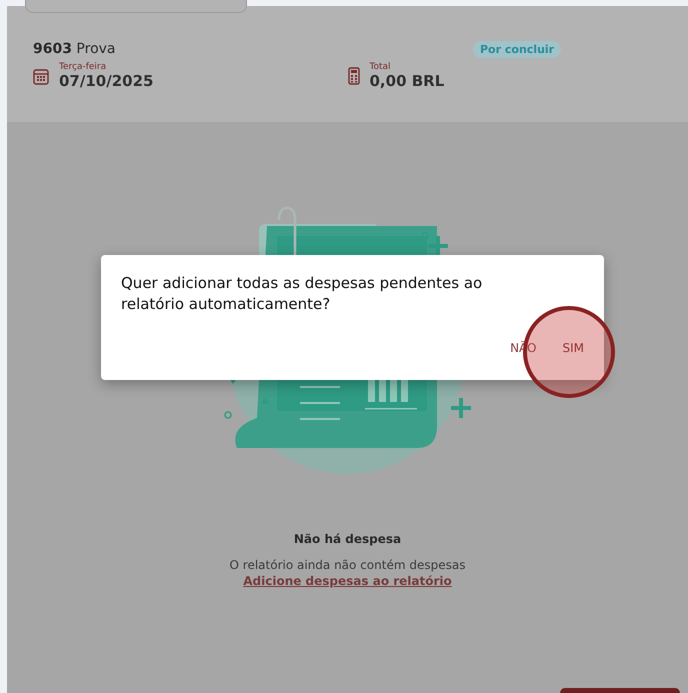 Image resolution: width=688 pixels, height=693 pixels. Describe the element at coordinates (573, 348) in the screenshot. I see `yes-button: SIM` at that location.